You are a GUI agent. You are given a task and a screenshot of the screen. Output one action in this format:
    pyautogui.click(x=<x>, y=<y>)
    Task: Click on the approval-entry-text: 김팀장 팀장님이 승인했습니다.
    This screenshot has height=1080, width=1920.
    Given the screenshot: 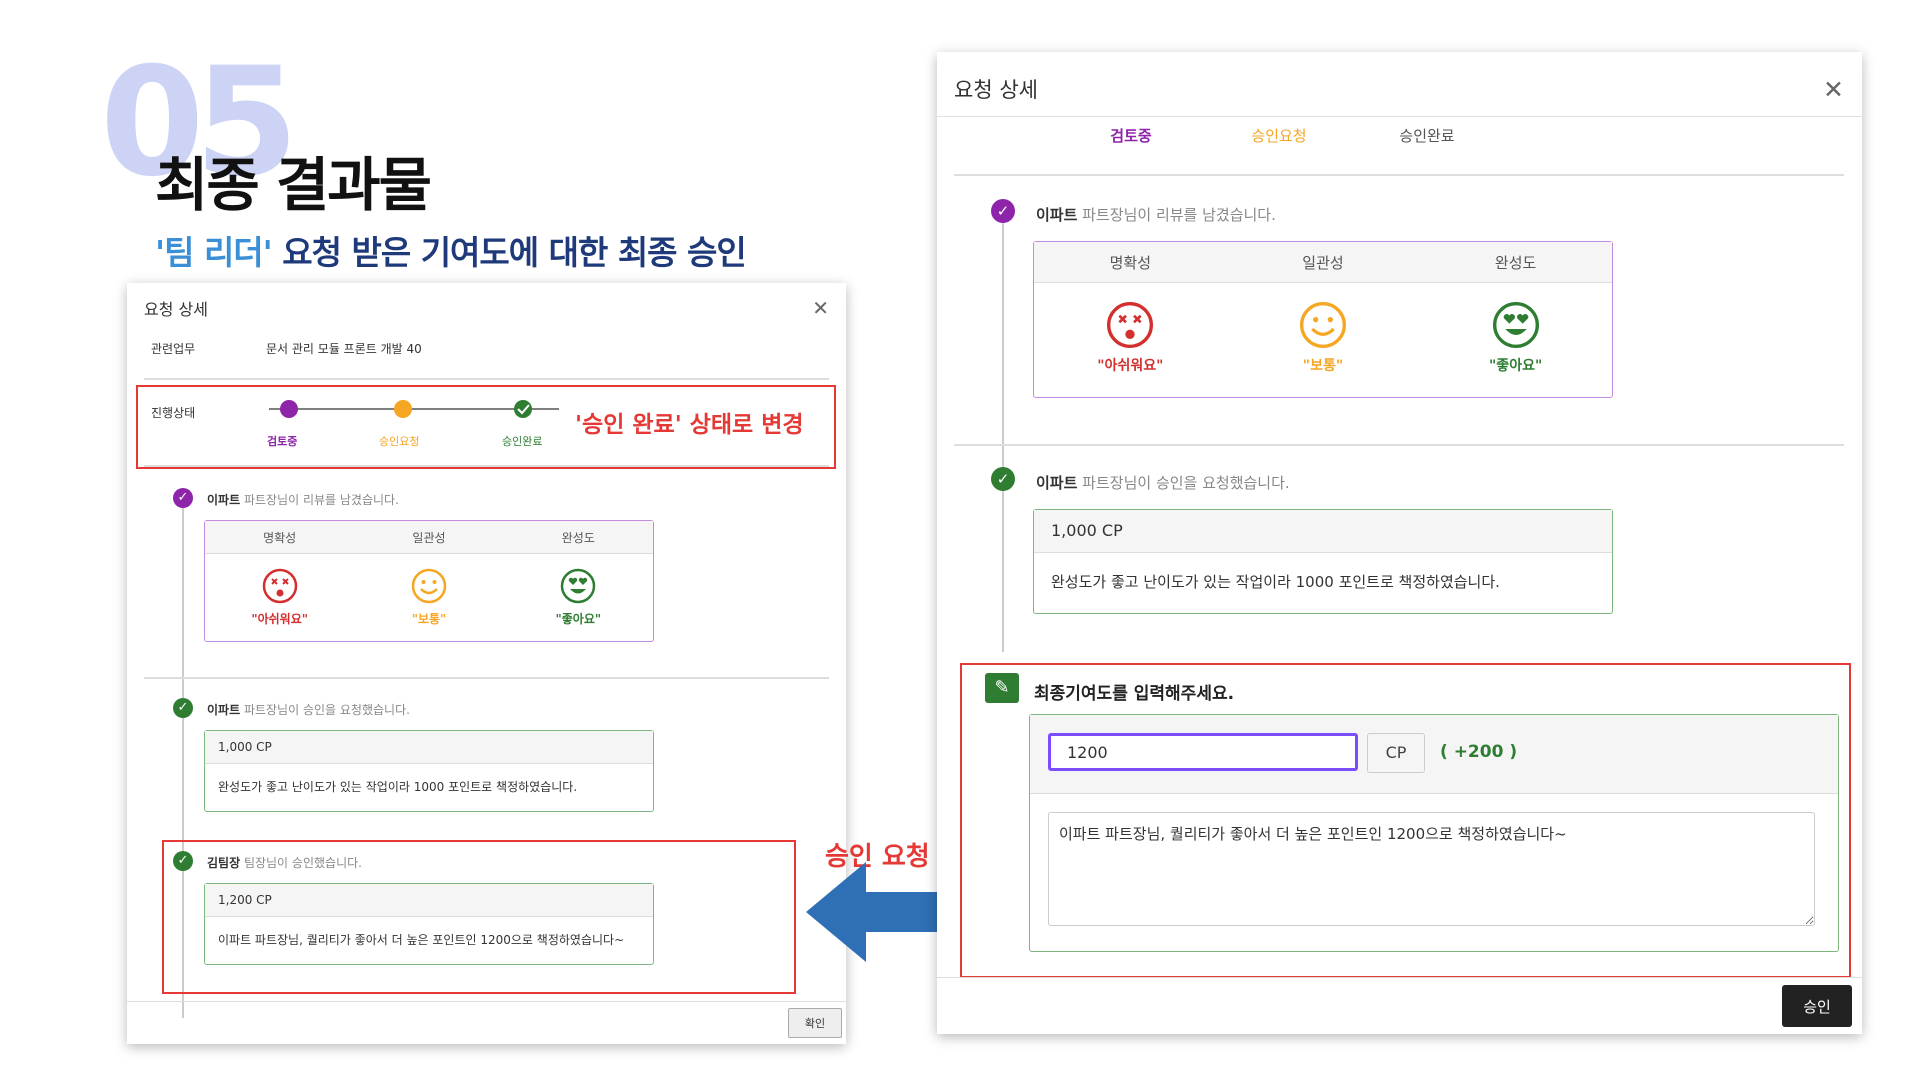 What is the action you would take?
    pyautogui.click(x=284, y=862)
    